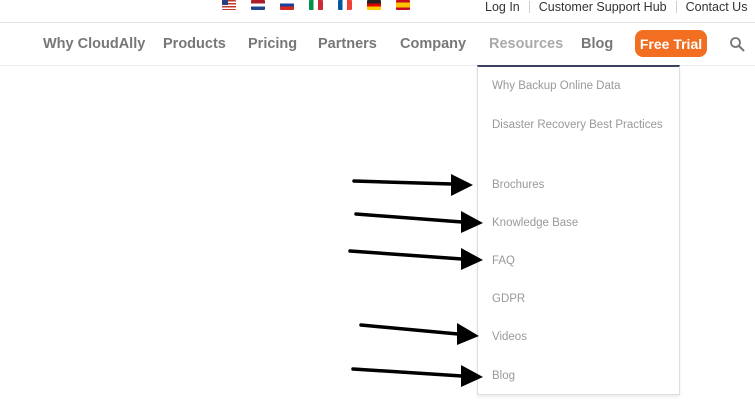 This screenshot has height=402, width=755. I want to click on flag-fr-icon, so click(345, 5).